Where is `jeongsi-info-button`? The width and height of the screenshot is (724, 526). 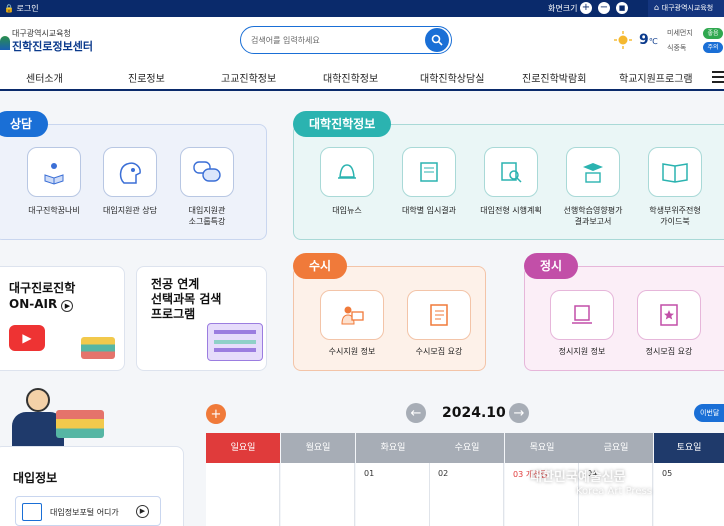 jeongsi-info-button is located at coordinates (582, 315).